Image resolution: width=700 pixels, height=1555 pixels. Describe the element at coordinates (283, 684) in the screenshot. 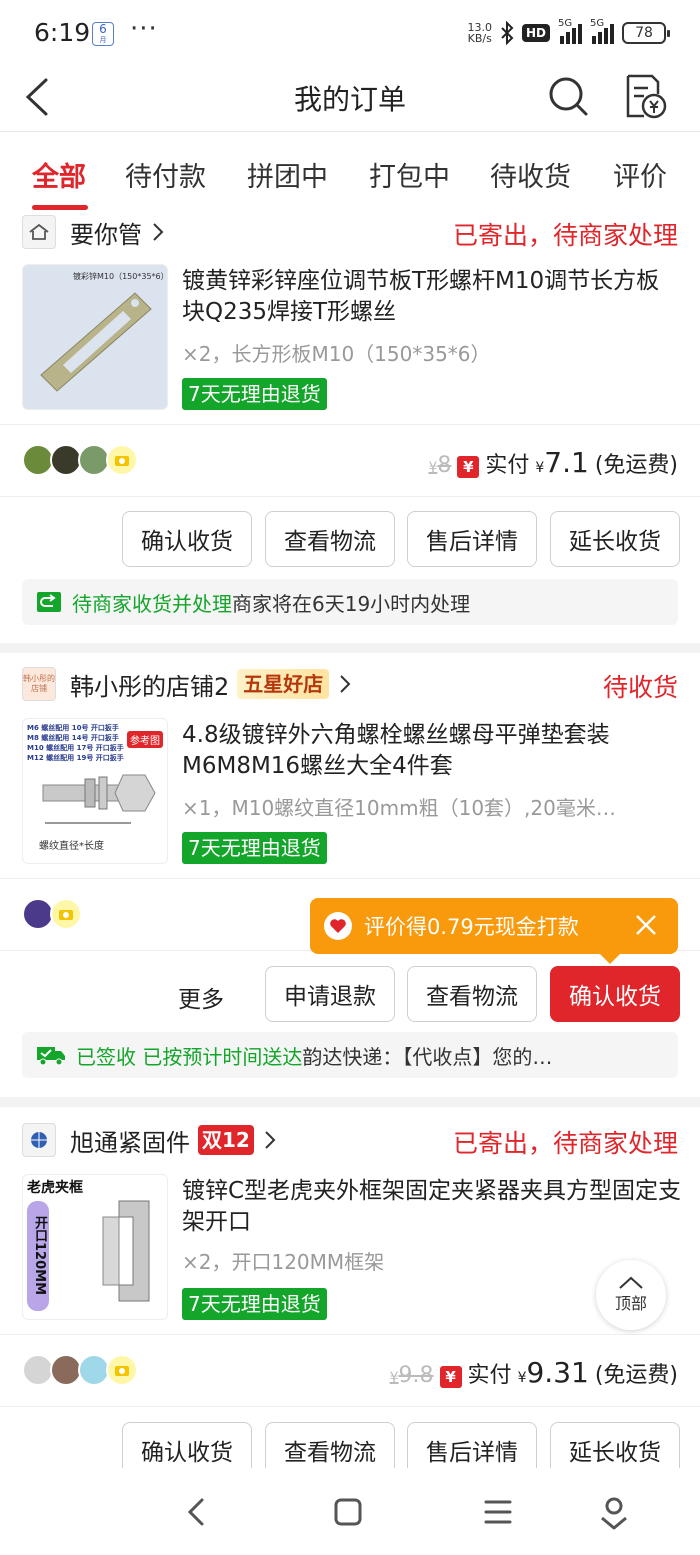

I see `five-star-shop-badge: 五星好店` at that location.